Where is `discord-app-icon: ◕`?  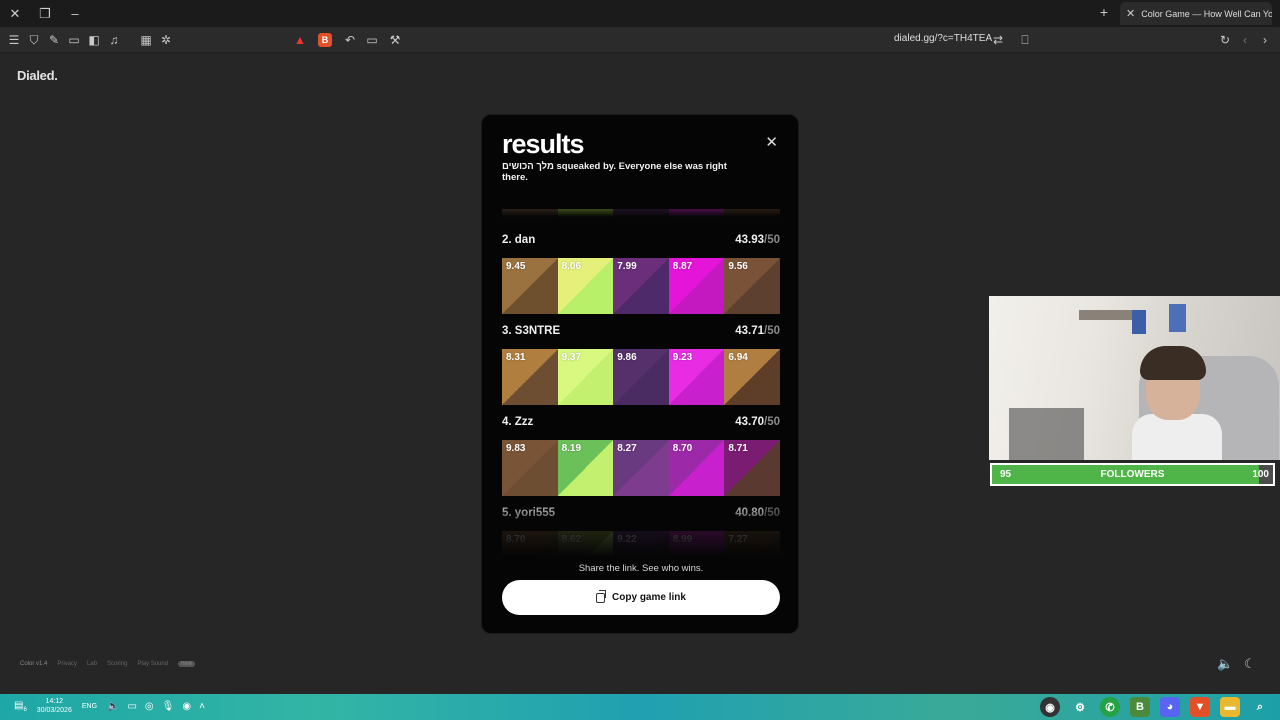
discord-app-icon: ◕ is located at coordinates (1170, 707).